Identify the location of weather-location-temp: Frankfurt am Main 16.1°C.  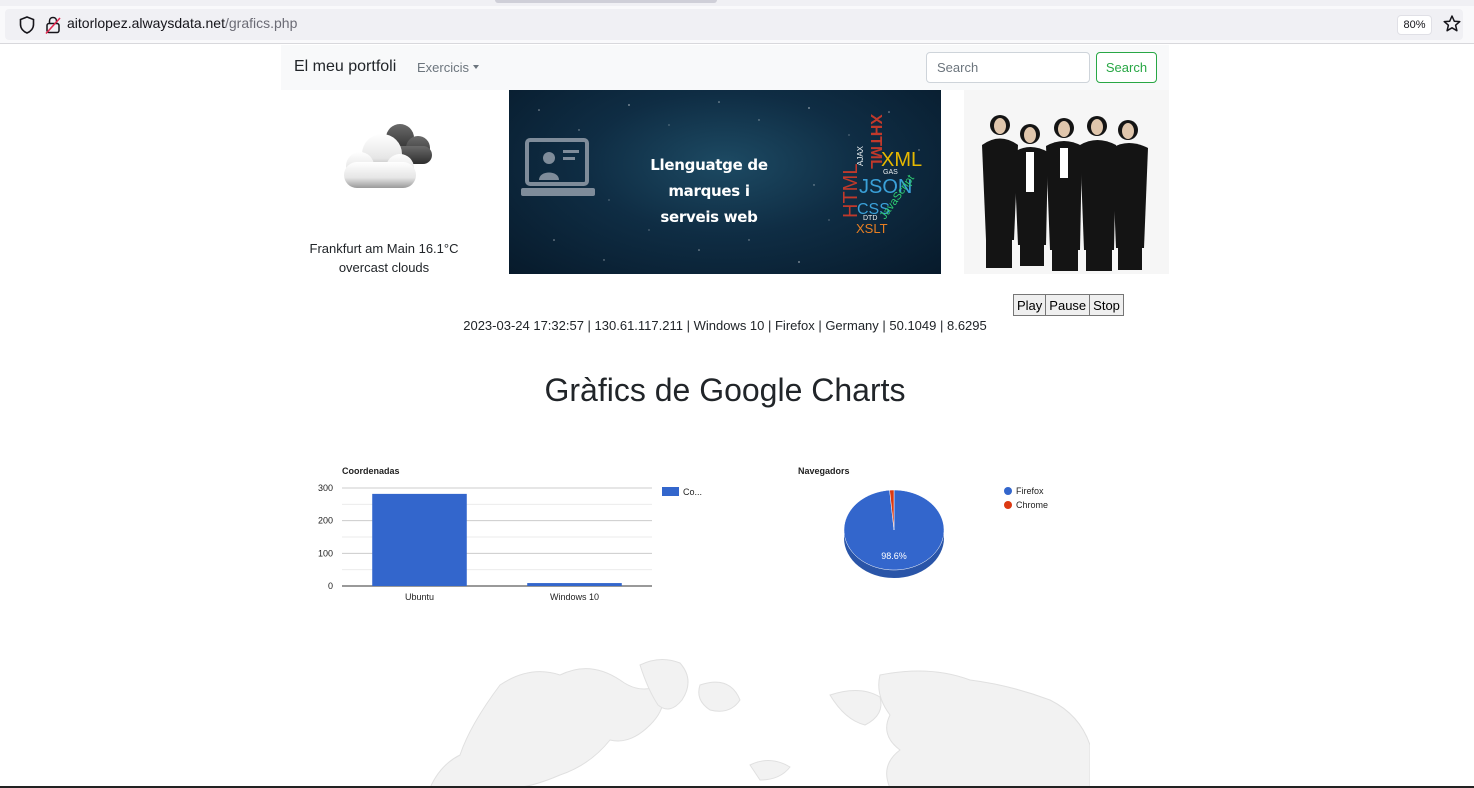
(384, 248).